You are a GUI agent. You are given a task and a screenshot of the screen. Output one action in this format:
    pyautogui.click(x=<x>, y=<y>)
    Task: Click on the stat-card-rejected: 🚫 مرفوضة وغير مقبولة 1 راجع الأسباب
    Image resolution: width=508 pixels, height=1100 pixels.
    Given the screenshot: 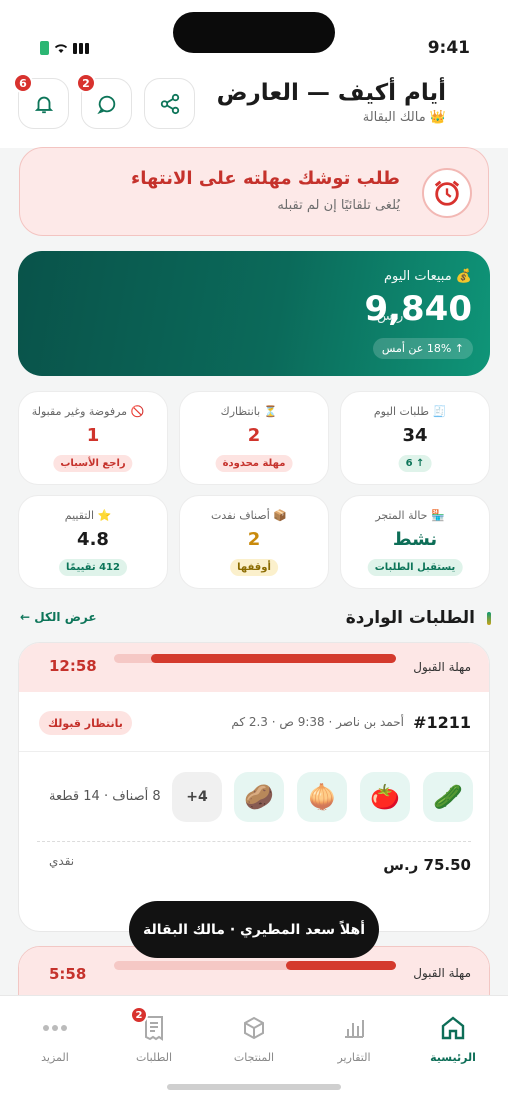 What is the action you would take?
    pyautogui.click(x=93, y=438)
    